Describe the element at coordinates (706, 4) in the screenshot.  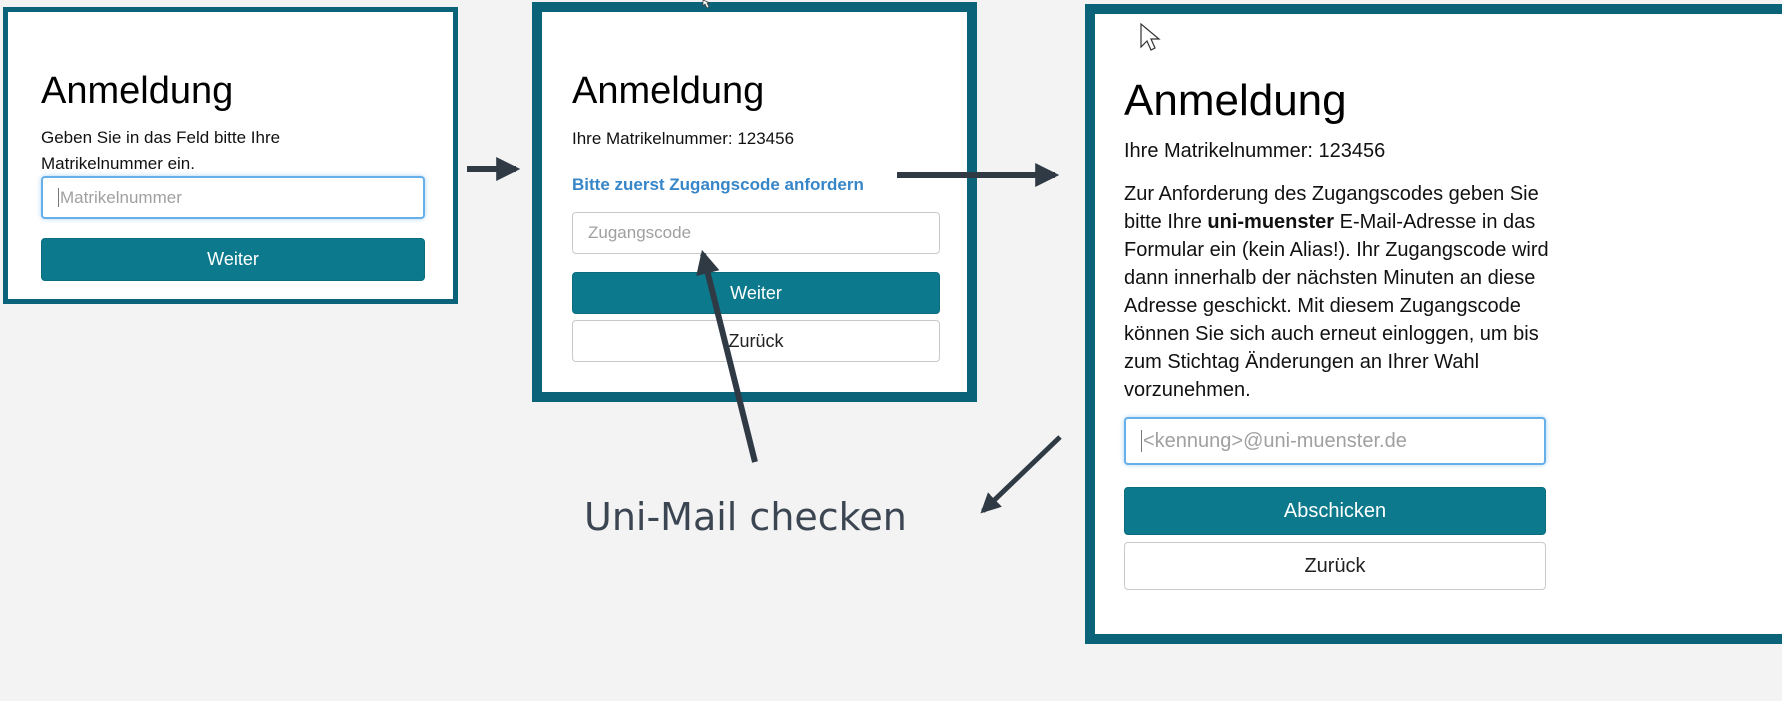
I see `small-cursor-icon` at that location.